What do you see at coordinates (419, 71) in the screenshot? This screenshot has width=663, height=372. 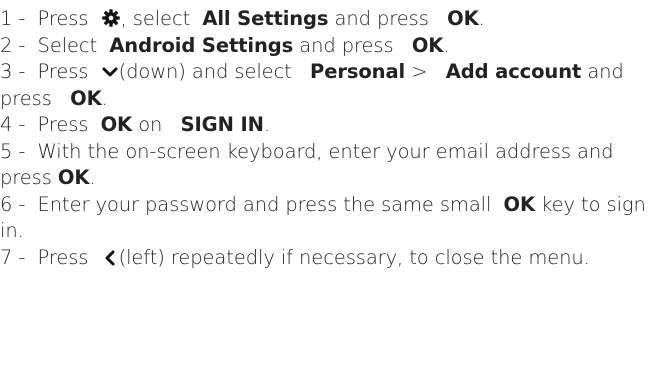 I see `step-text: >` at bounding box center [419, 71].